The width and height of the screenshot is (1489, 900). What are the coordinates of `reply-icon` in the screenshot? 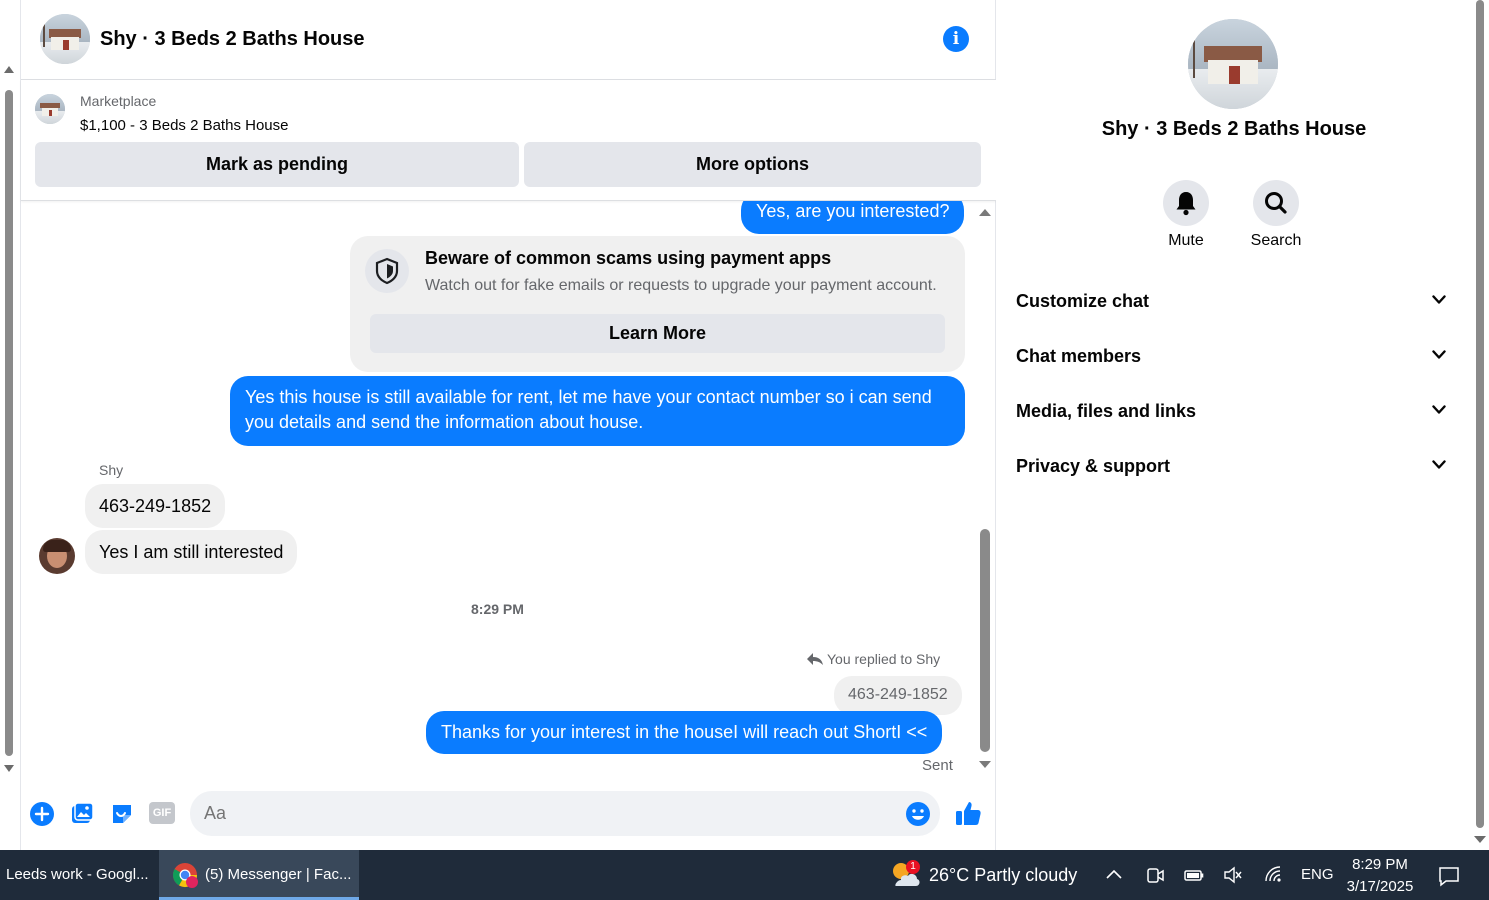 It's located at (815, 659).